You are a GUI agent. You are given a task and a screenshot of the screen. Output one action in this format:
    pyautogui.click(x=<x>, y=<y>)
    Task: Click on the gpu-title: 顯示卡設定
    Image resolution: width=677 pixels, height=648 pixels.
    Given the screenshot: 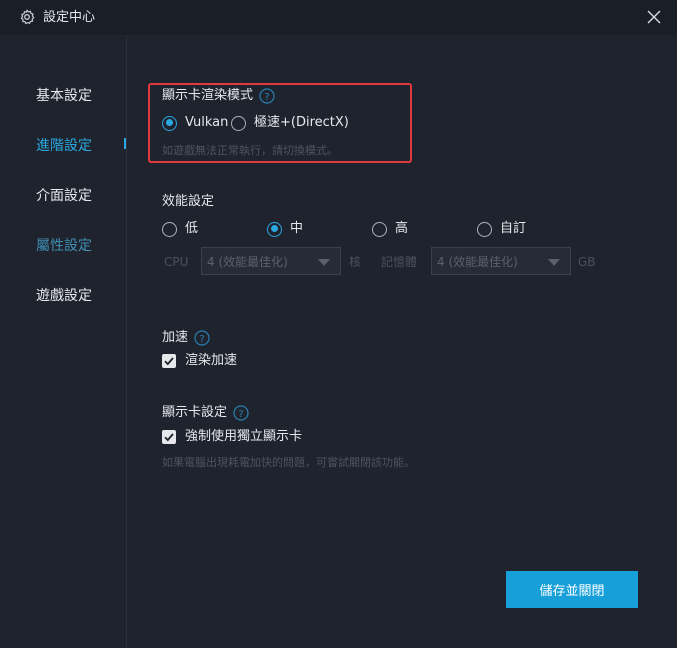 What is the action you would take?
    pyautogui.click(x=195, y=412)
    